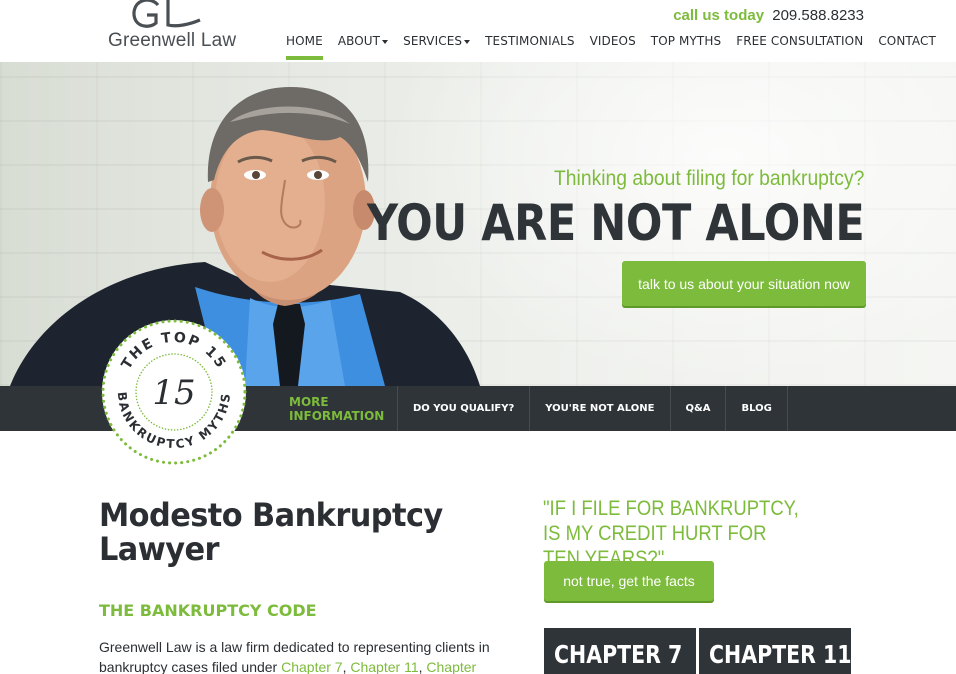 Image resolution: width=956 pixels, height=674 pixels. What do you see at coordinates (311, 666) in the screenshot?
I see `link-chapter-7: Chapter 7` at bounding box center [311, 666].